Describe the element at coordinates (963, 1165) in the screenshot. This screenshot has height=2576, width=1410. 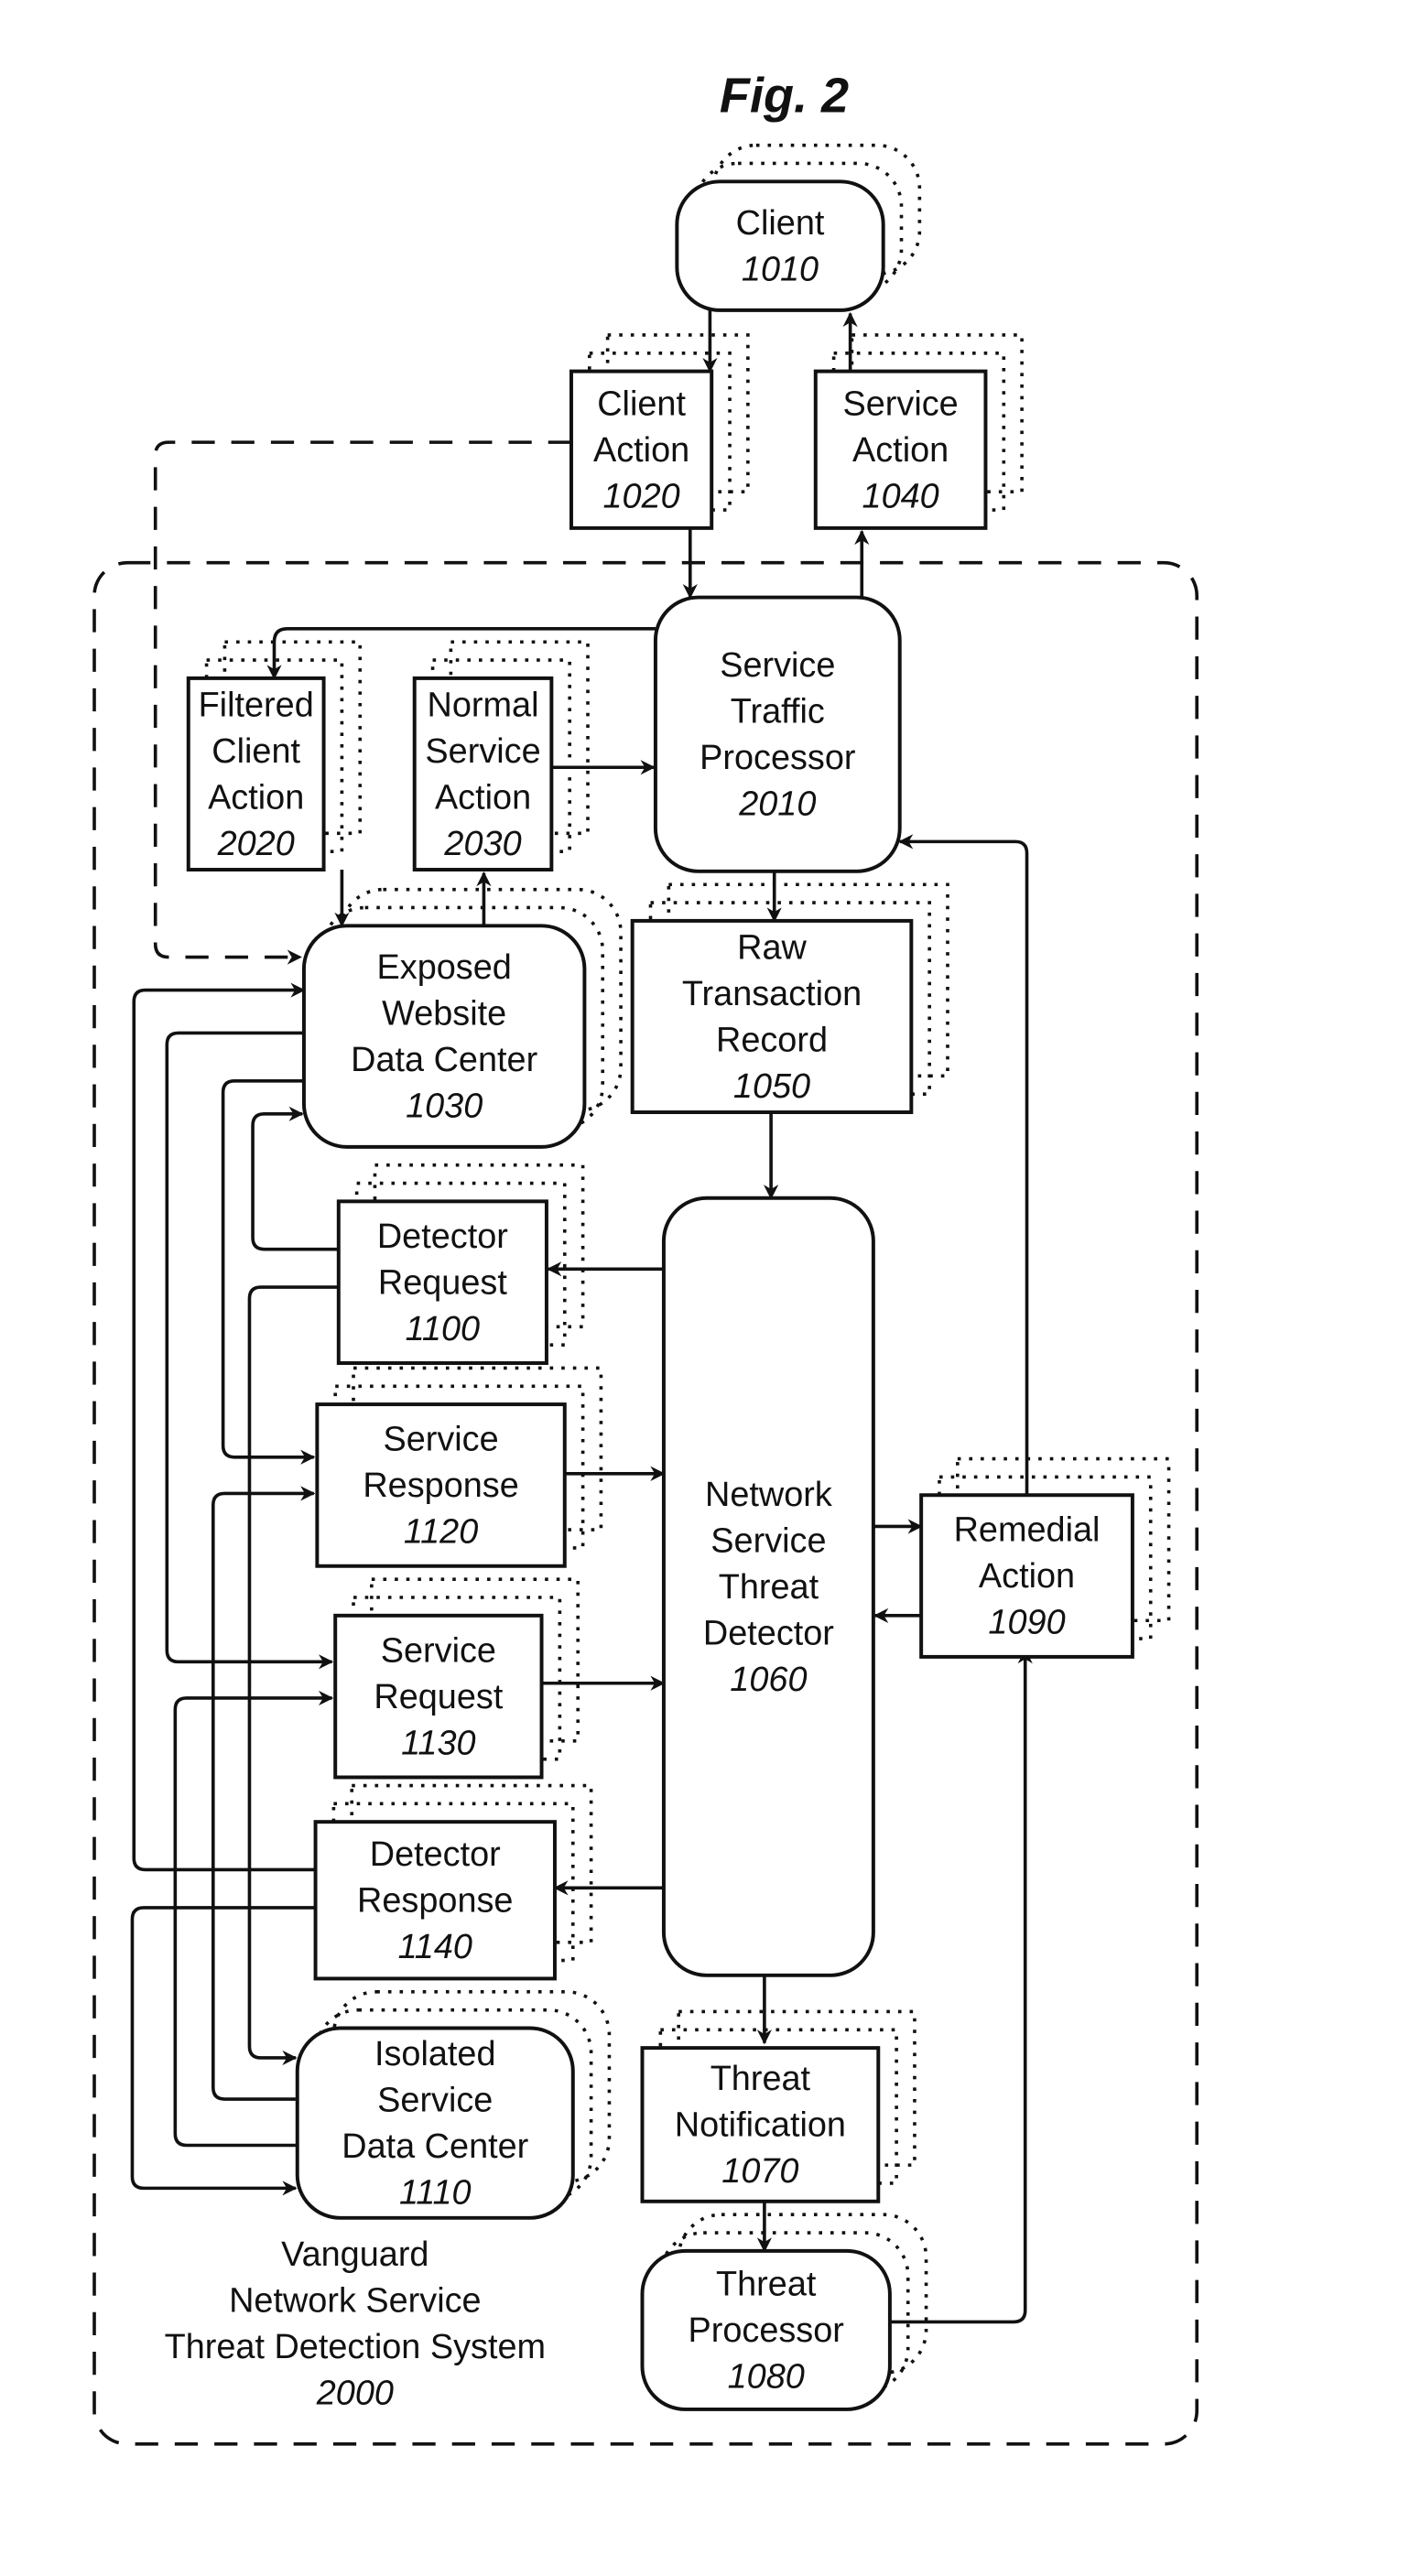
I see `edge-remedial-to-stp` at that location.